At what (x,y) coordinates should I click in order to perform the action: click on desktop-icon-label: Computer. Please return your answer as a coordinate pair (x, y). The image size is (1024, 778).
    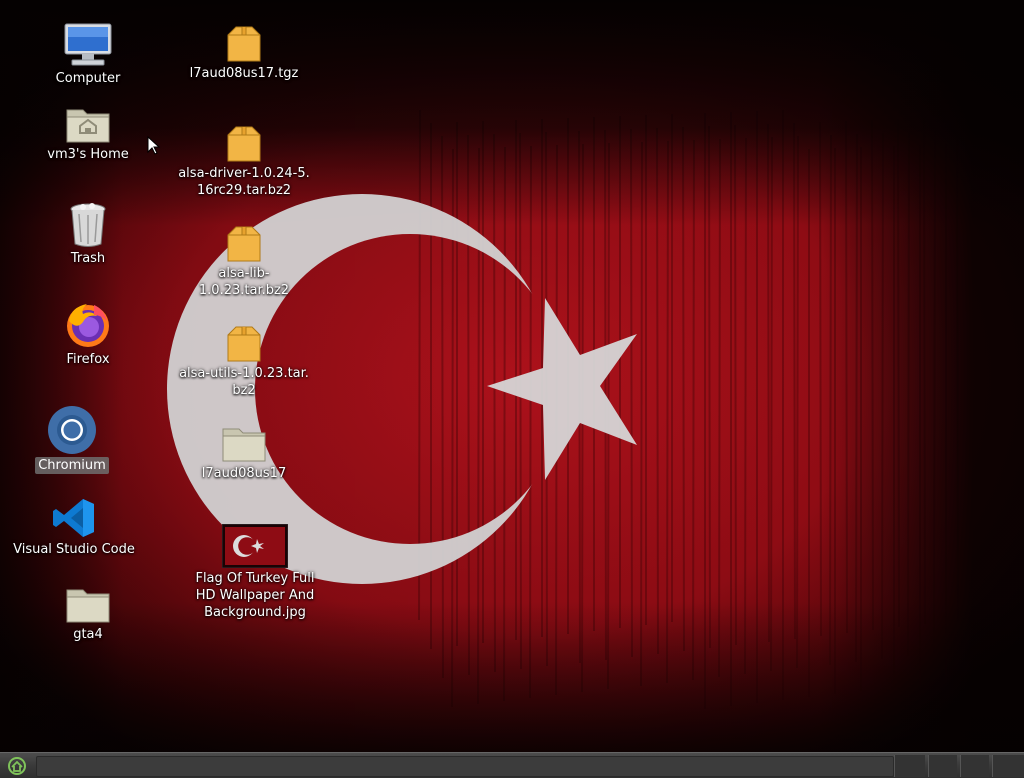
    Looking at the image, I should click on (88, 78).